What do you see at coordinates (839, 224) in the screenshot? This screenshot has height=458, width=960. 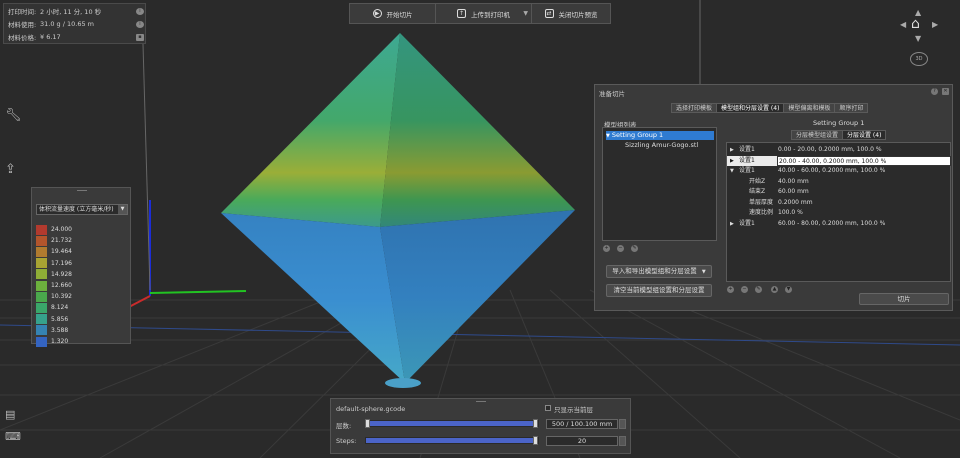 I see `layer-row: ▶ 设置1 60.00 - 80.00, 0.2000 mm, 100.0 %` at bounding box center [839, 224].